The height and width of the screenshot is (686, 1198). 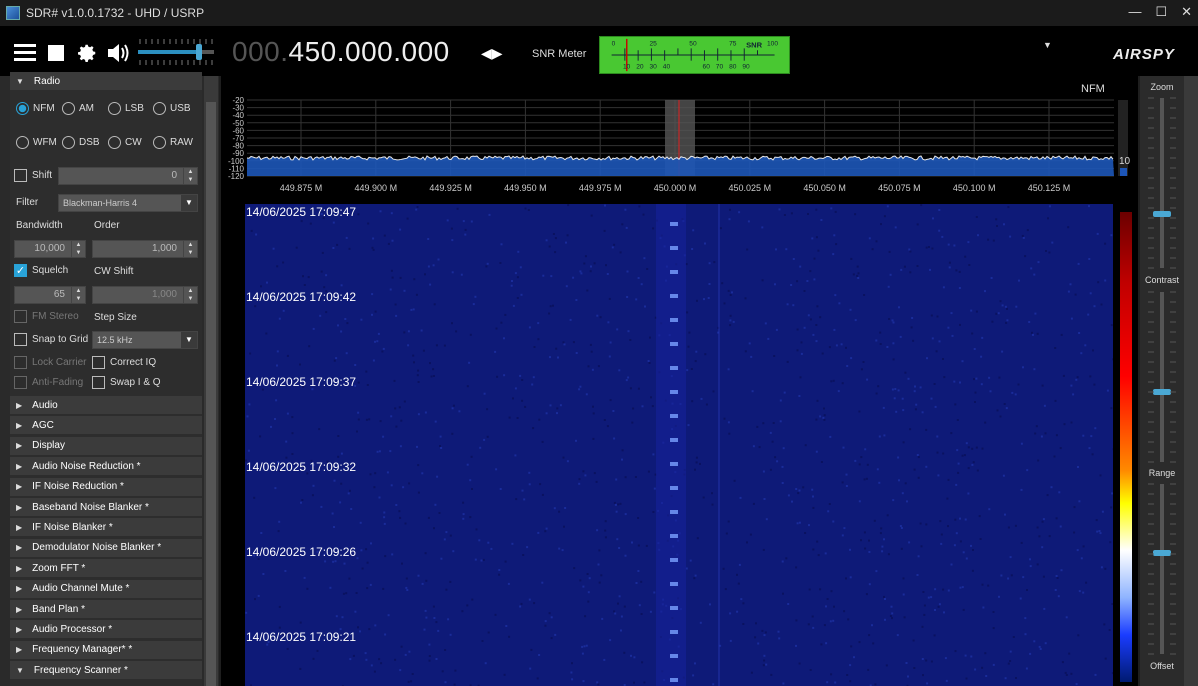 I want to click on app-icon, so click(x=13, y=13).